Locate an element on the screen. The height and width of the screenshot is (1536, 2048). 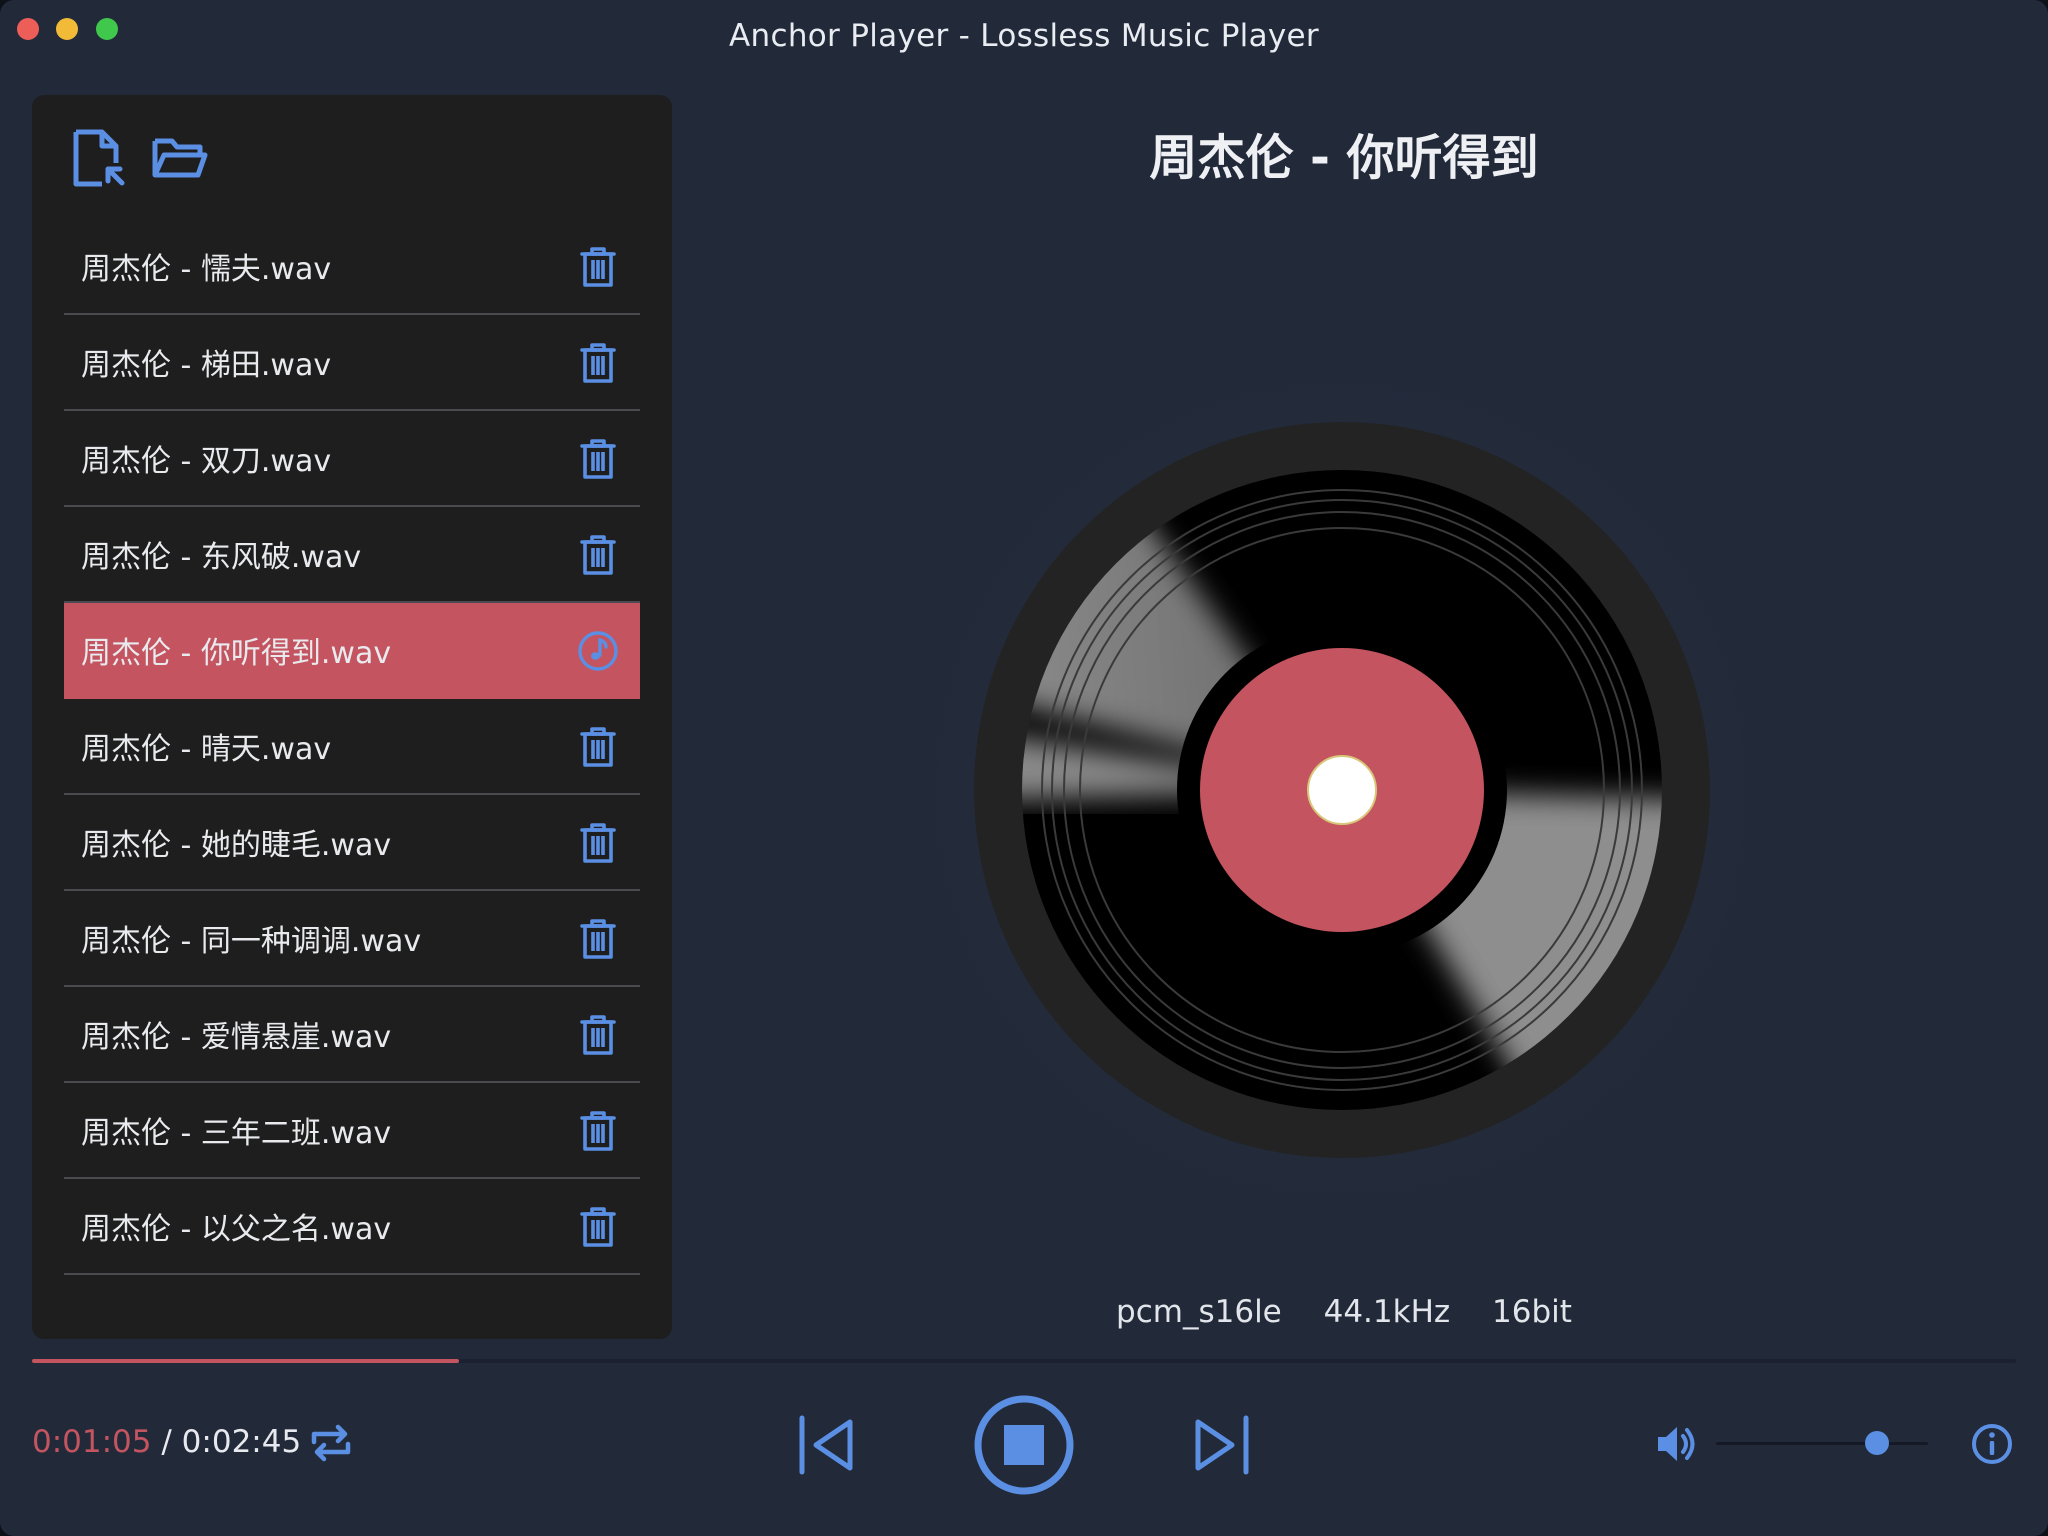
playlist-item: 周杰伦 - 懦夫.wav is located at coordinates (352, 267).